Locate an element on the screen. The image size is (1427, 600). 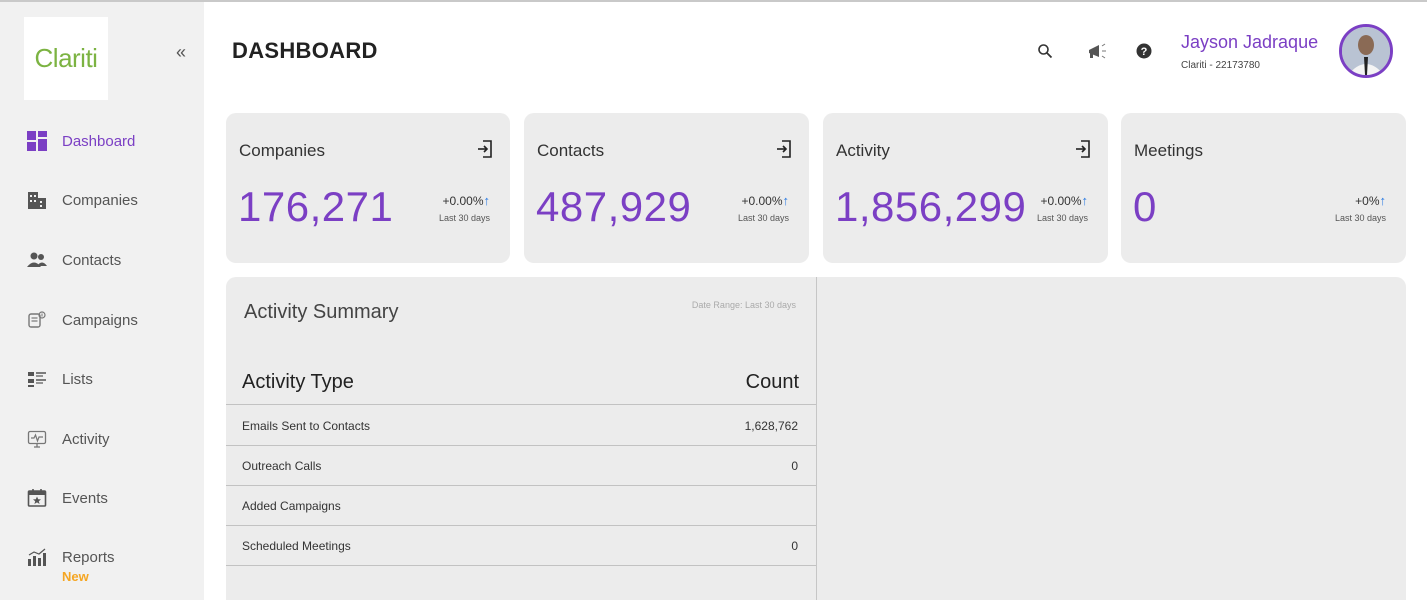
sidebar-item-reports: Reports is located at coordinates (70, 557).